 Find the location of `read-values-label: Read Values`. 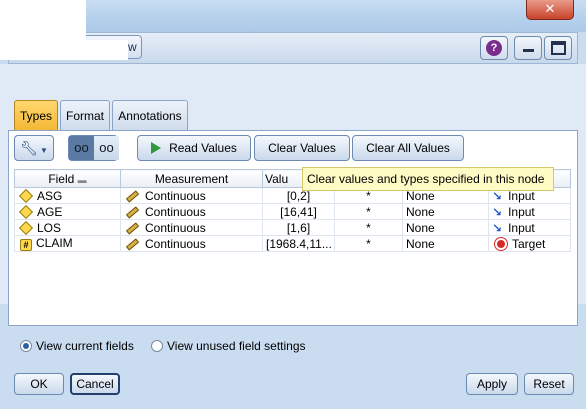

read-values-label: Read Values is located at coordinates (203, 148).